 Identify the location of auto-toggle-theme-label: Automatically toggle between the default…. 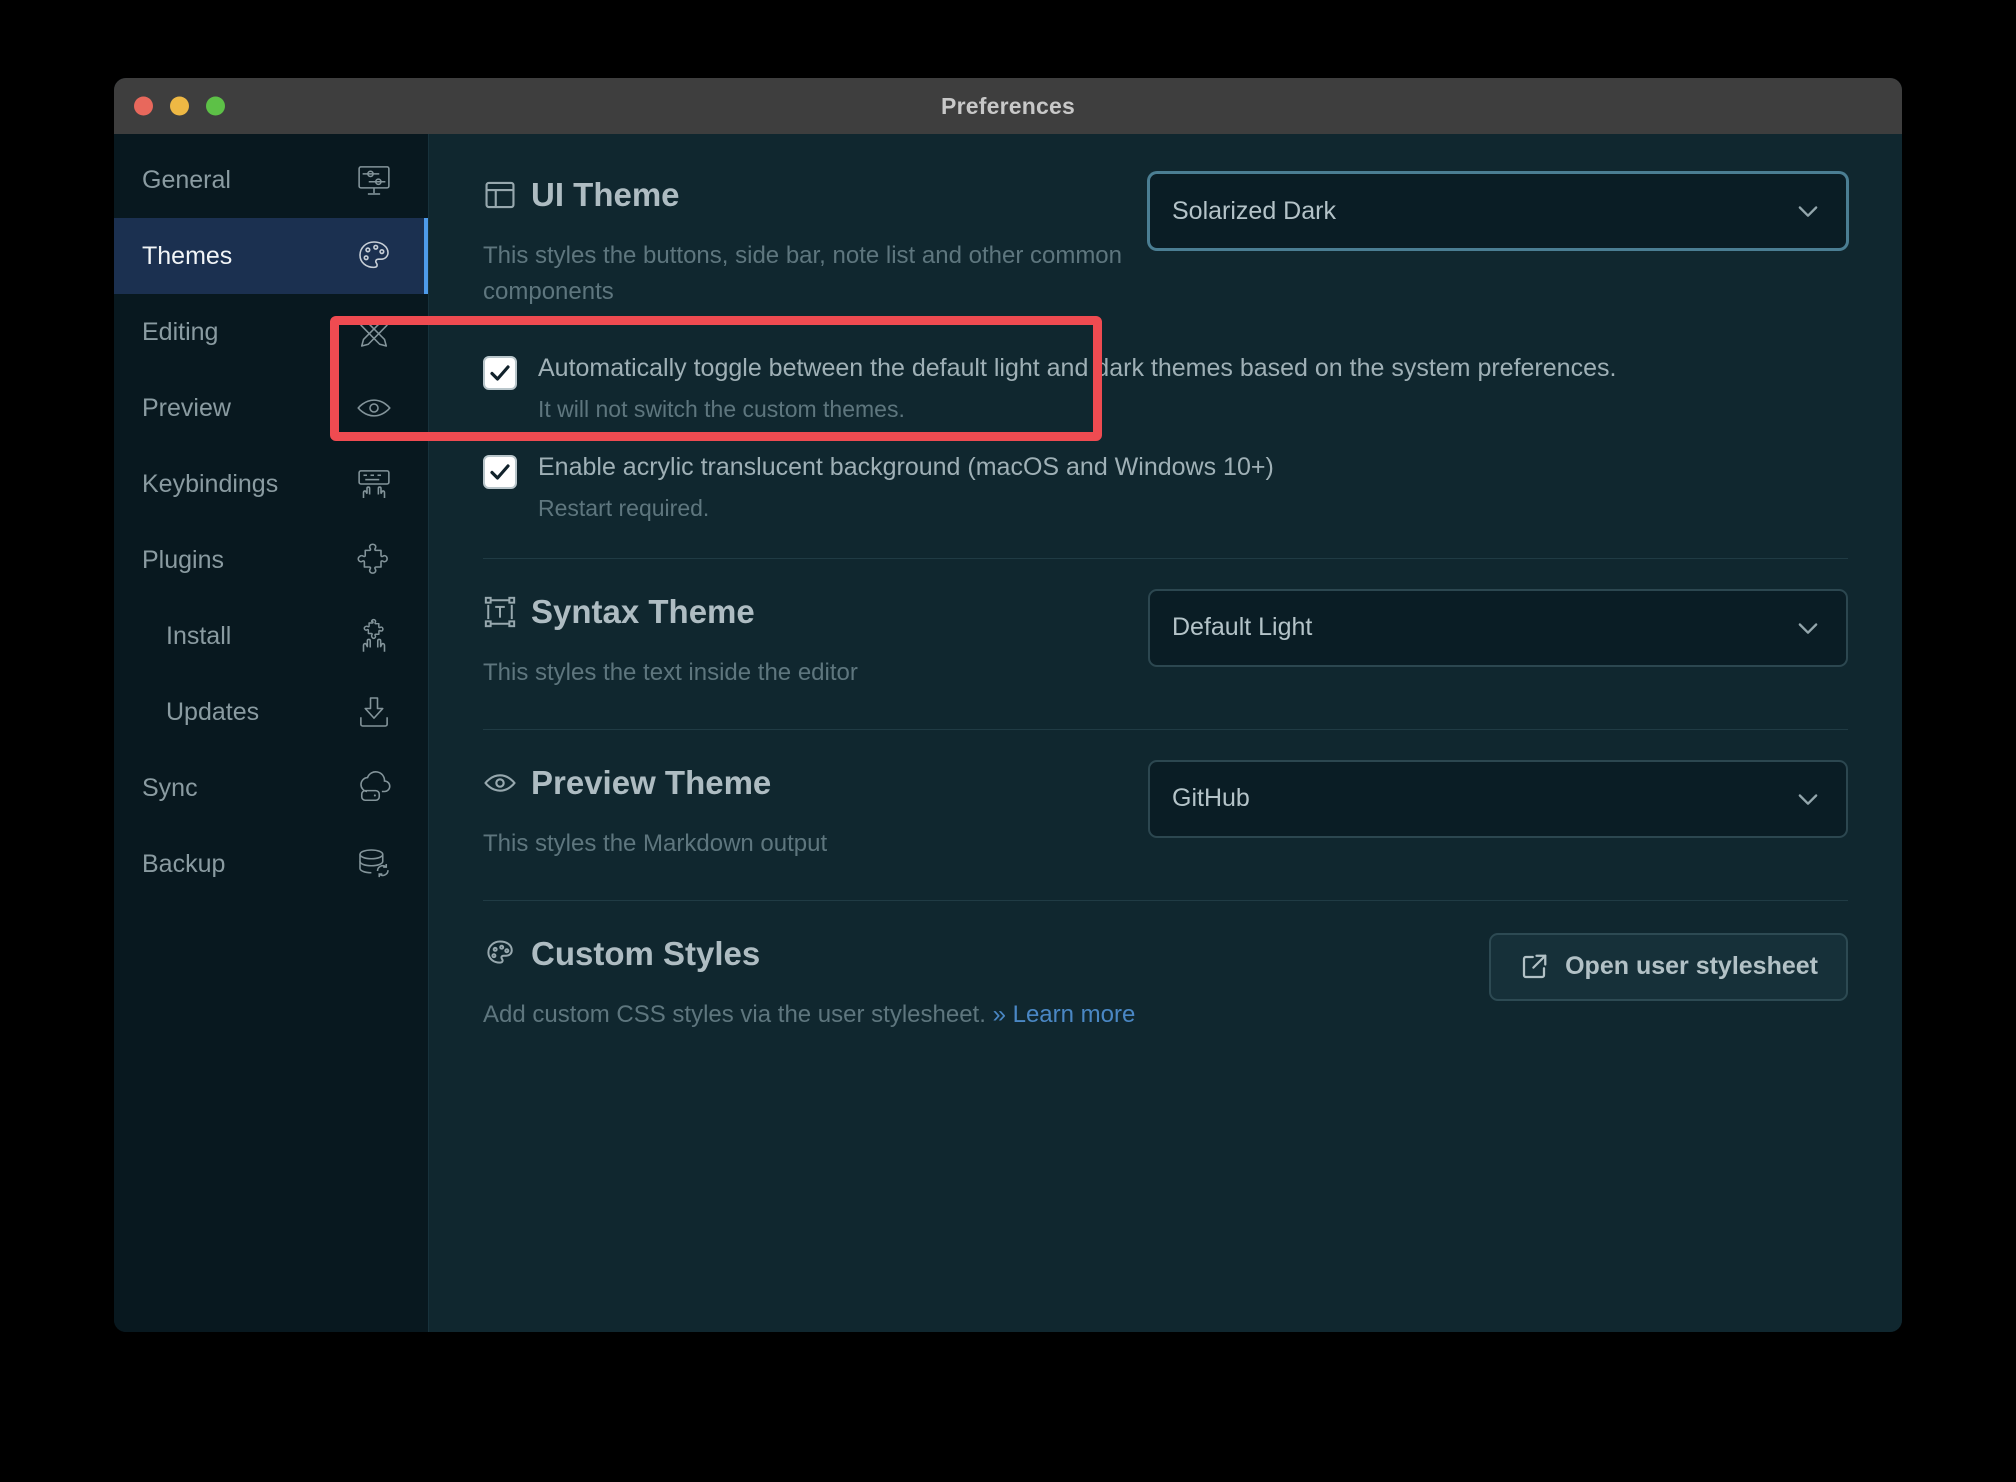
(1077, 368).